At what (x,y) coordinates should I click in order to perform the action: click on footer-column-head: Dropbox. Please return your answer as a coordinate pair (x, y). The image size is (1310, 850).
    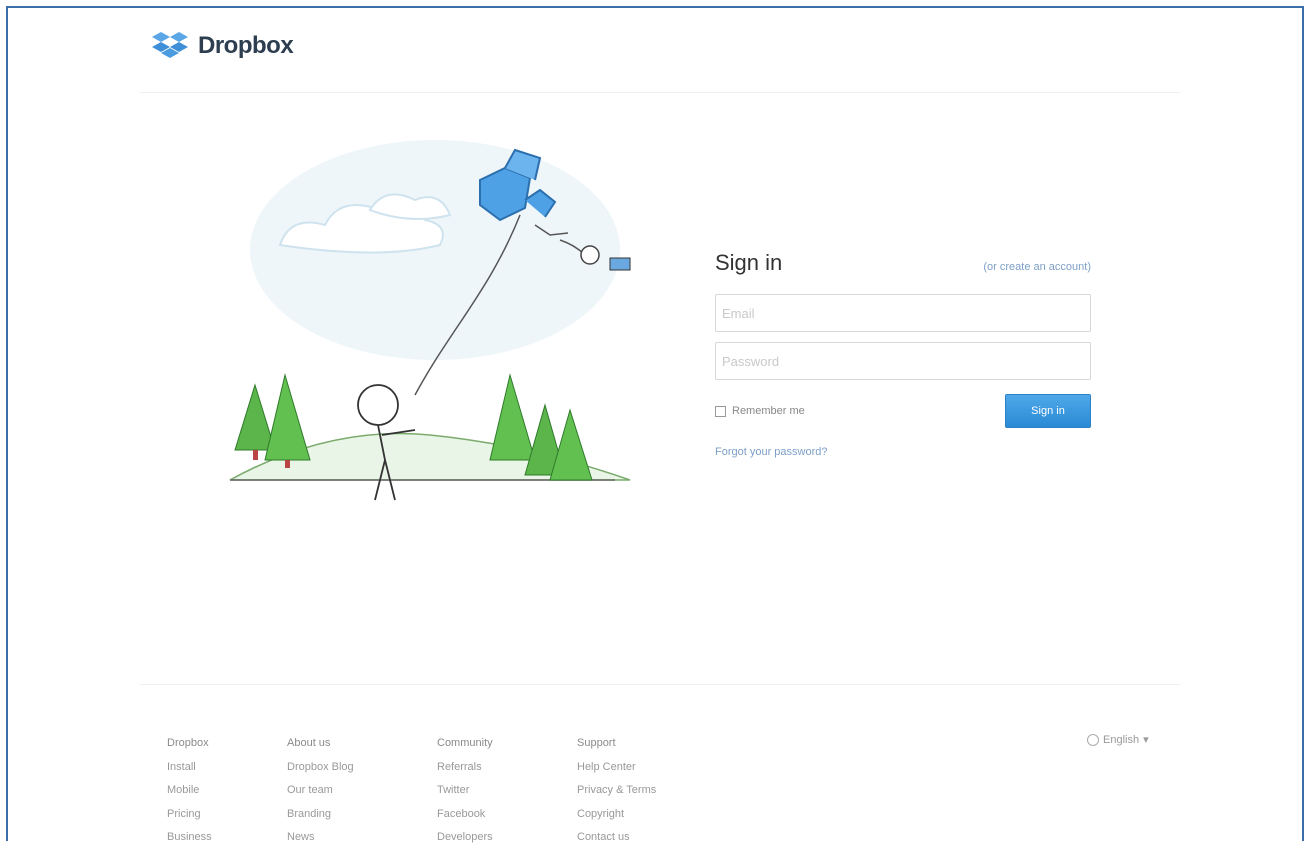
    Looking at the image, I should click on (227, 744).